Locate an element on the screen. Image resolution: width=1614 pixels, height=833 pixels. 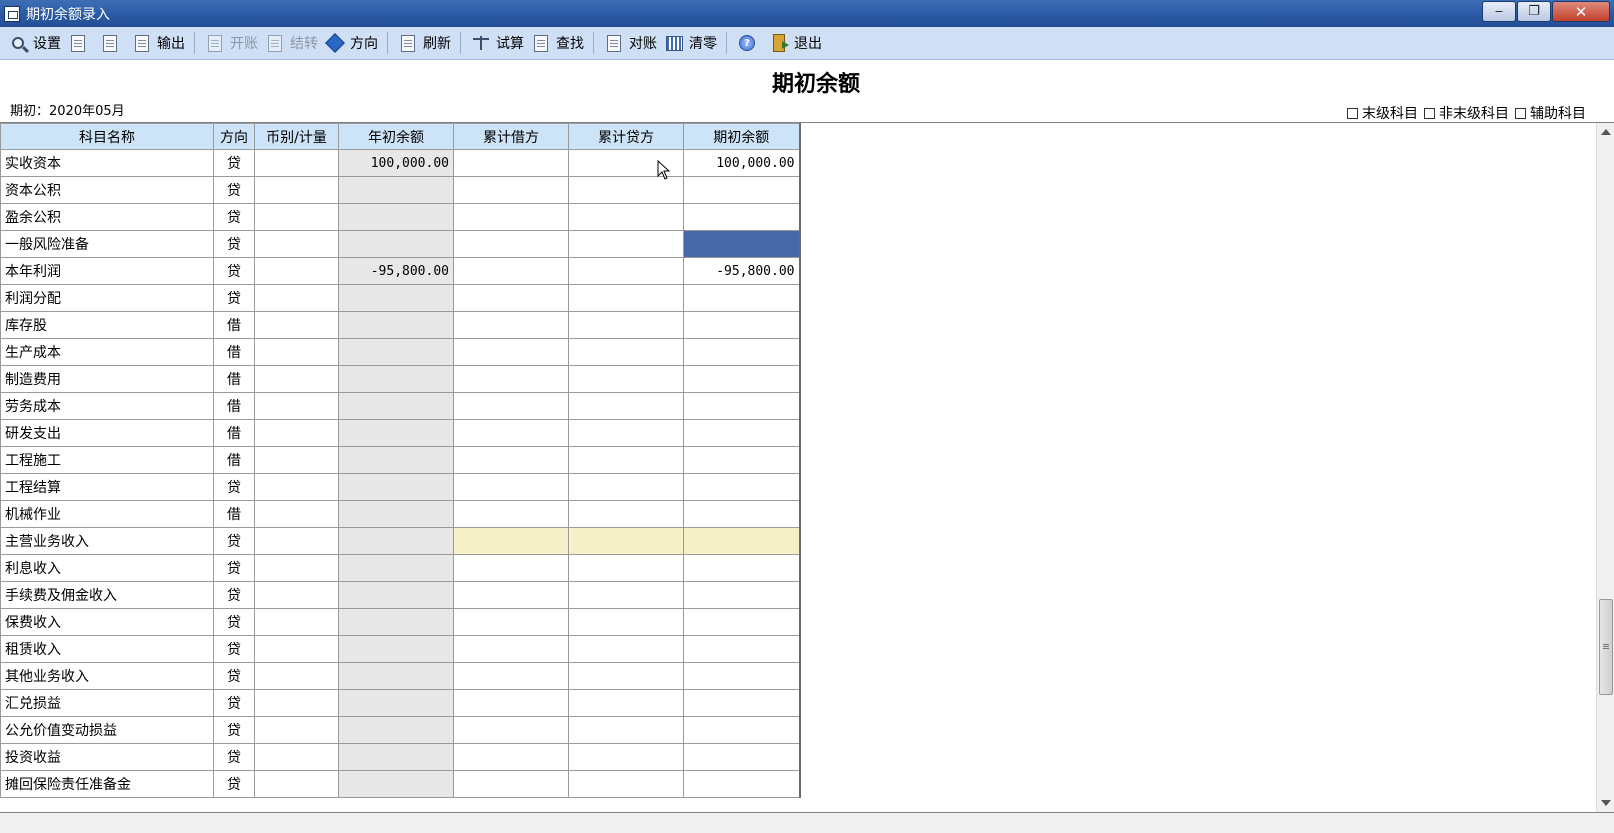
exit-button: 退出 is located at coordinates (795, 43).